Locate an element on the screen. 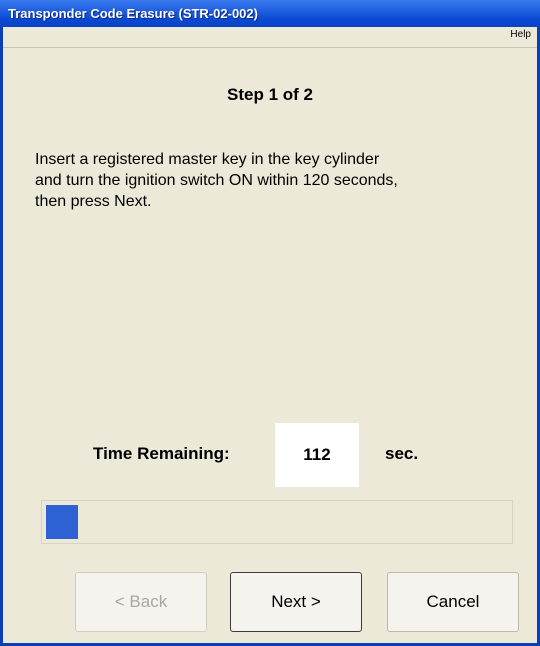 The image size is (540, 646). help-menu: Help is located at coordinates (520, 34).